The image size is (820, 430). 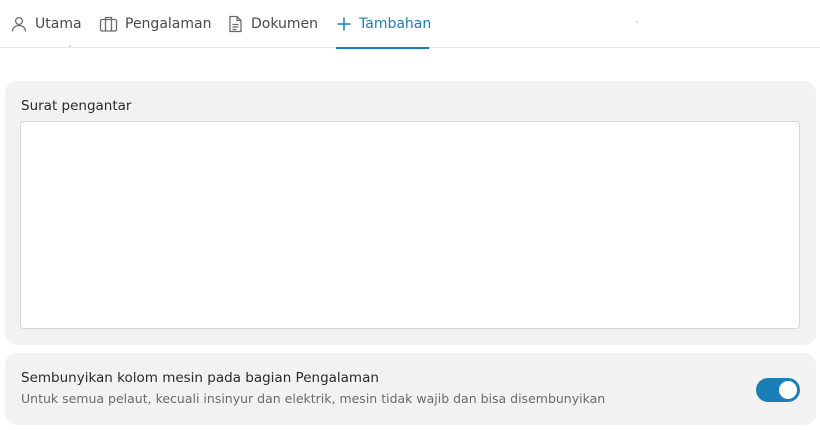 I want to click on tab-bar: Utama Pengalaman Dokumen Tambahan, so click(x=410, y=24).